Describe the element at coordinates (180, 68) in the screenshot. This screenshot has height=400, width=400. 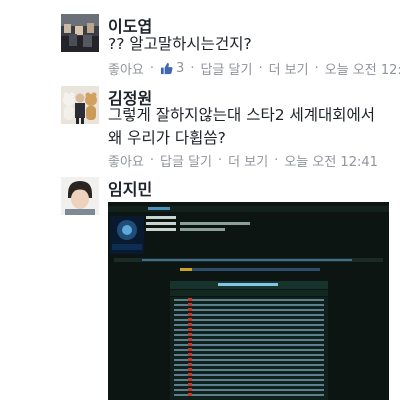
I see `like-count: 3` at that location.